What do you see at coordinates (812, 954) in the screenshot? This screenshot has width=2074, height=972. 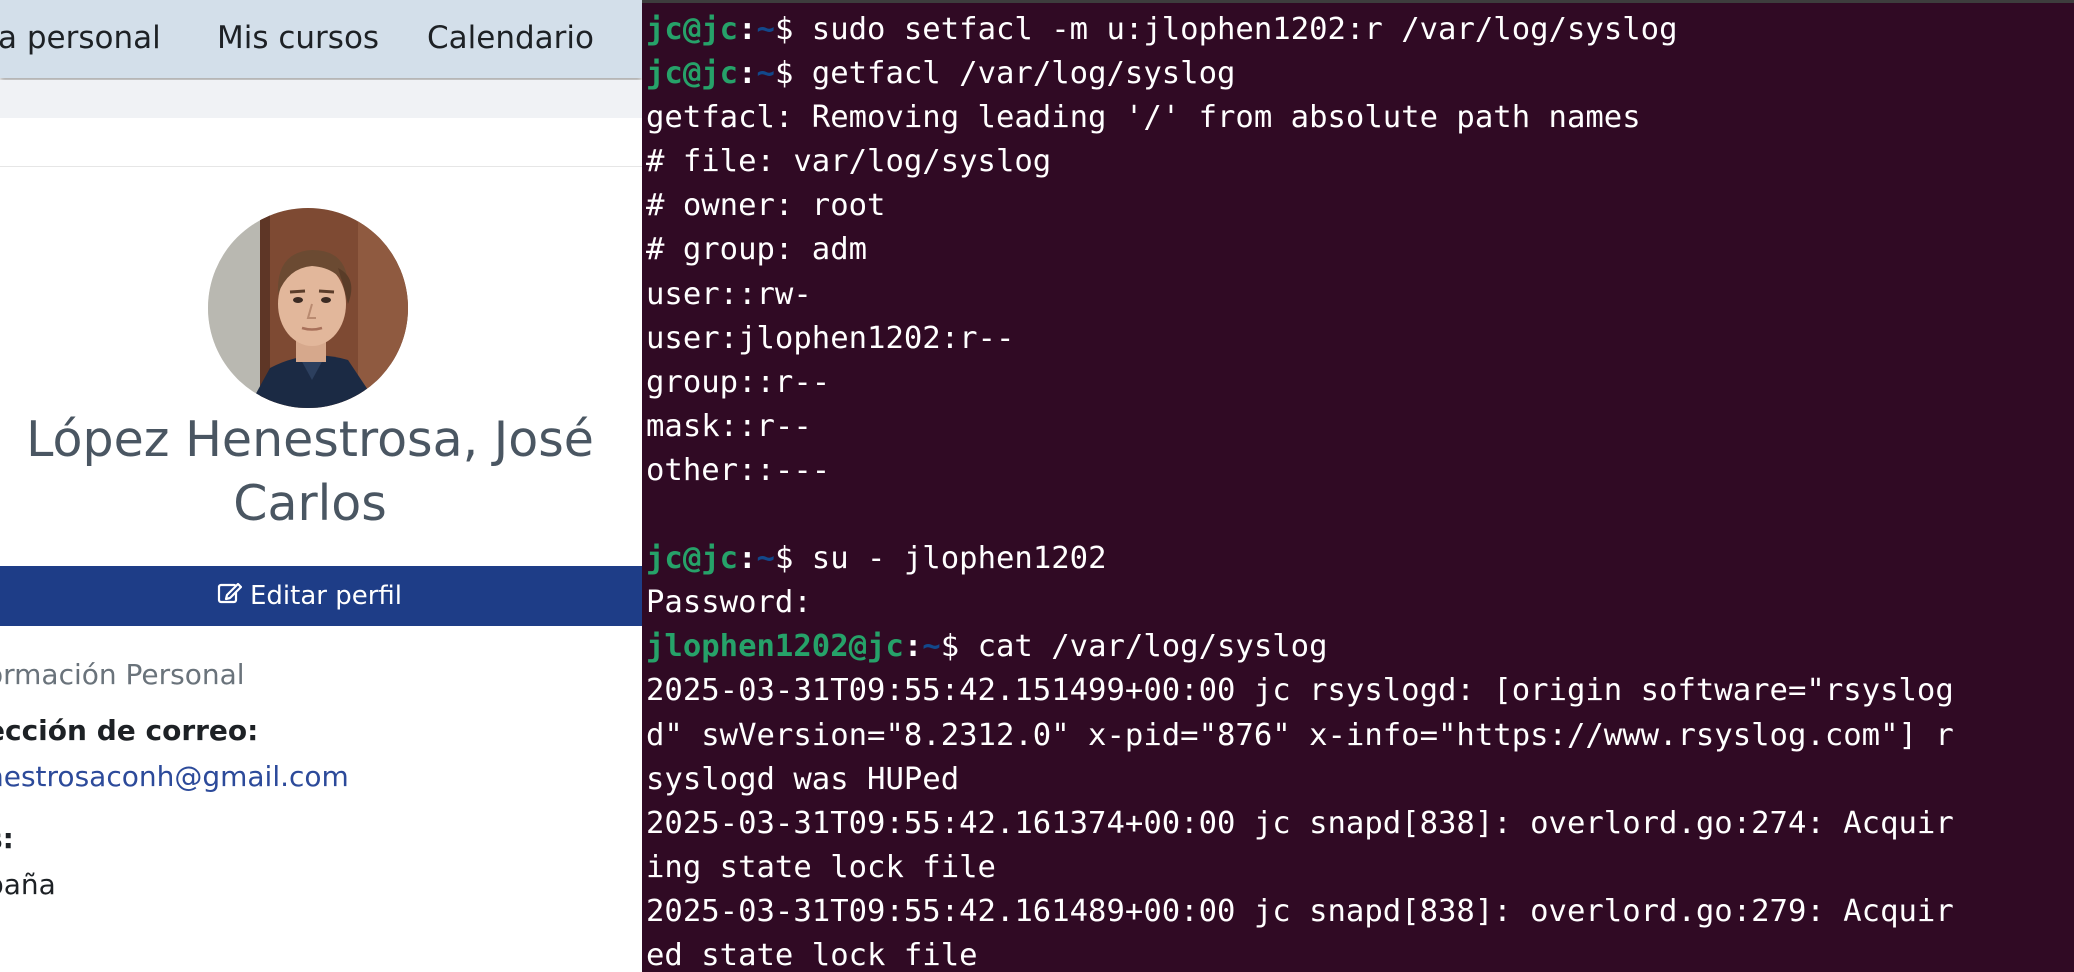 I see `output-text: ed state lock file` at bounding box center [812, 954].